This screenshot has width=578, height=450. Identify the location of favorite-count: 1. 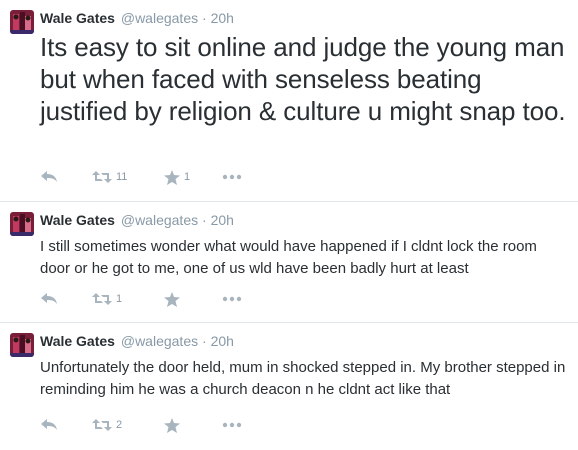
(187, 177).